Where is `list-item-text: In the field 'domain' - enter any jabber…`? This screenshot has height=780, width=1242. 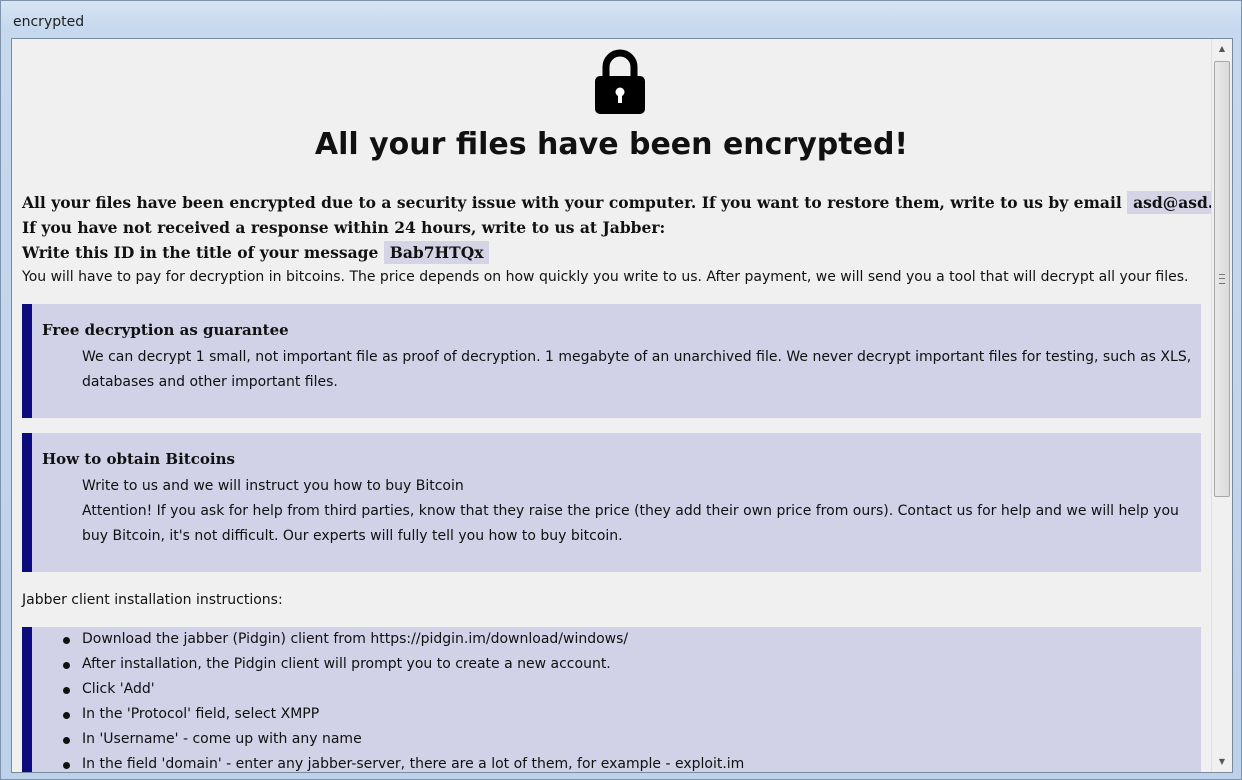 list-item-text: In the field 'domain' - enter any jabber… is located at coordinates (413, 764).